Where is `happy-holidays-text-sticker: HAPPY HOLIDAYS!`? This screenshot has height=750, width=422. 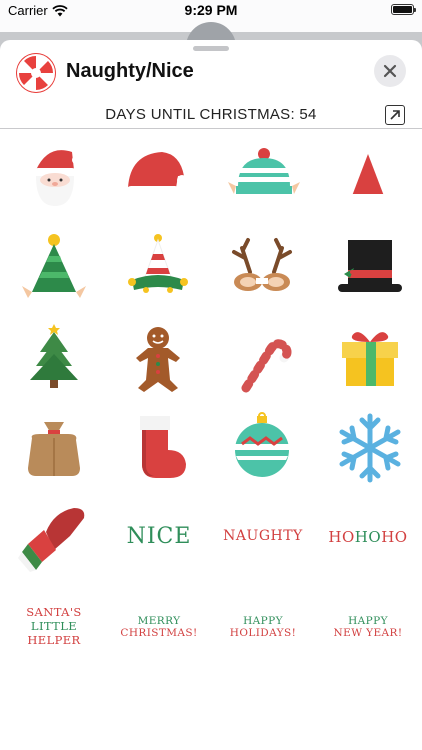
happy-holidays-text-sticker: HAPPY HOLIDAYS! is located at coordinates (263, 627).